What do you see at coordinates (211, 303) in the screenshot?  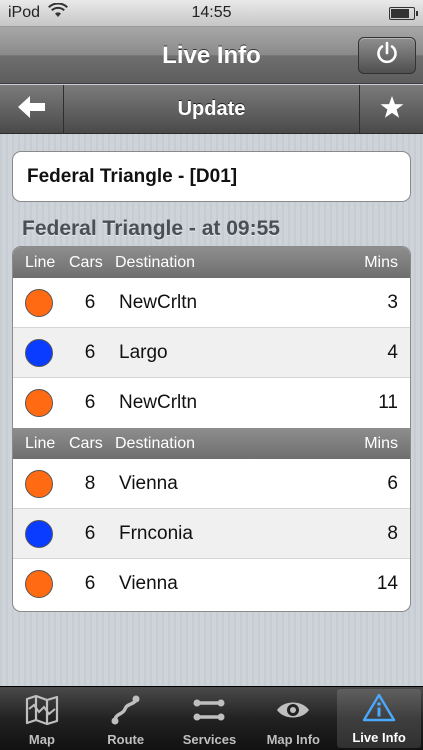 I see `table-row: 6 NewCrltn 3` at bounding box center [211, 303].